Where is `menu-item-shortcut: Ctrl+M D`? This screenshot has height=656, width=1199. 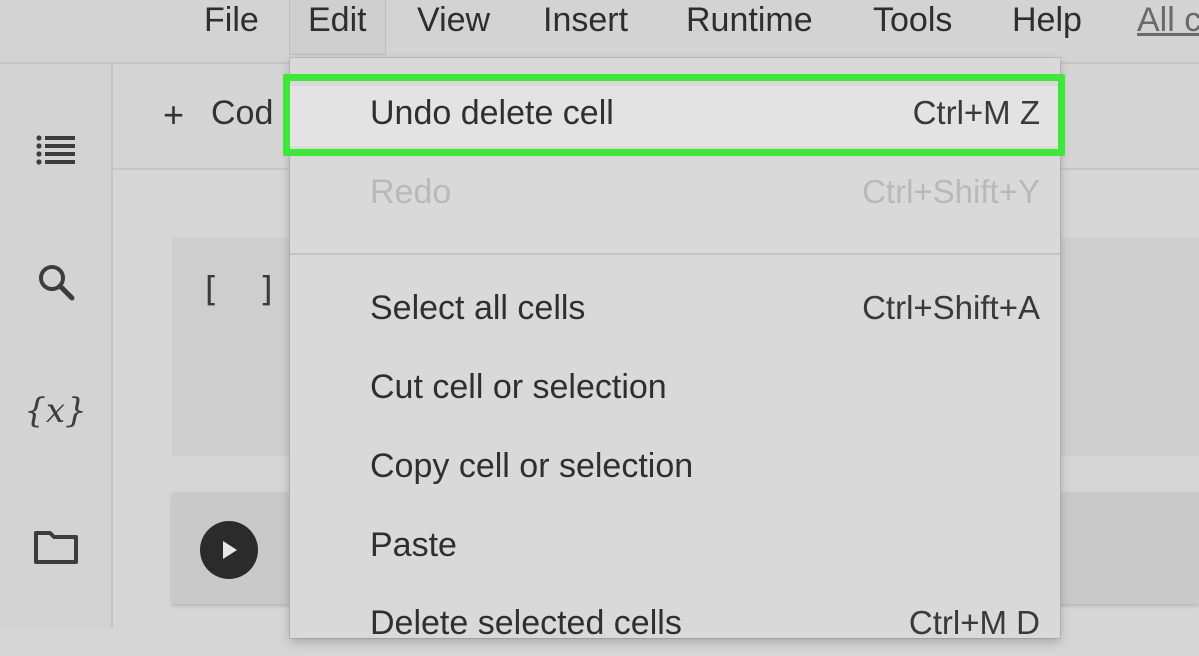
menu-item-shortcut: Ctrl+M D is located at coordinates (974, 622).